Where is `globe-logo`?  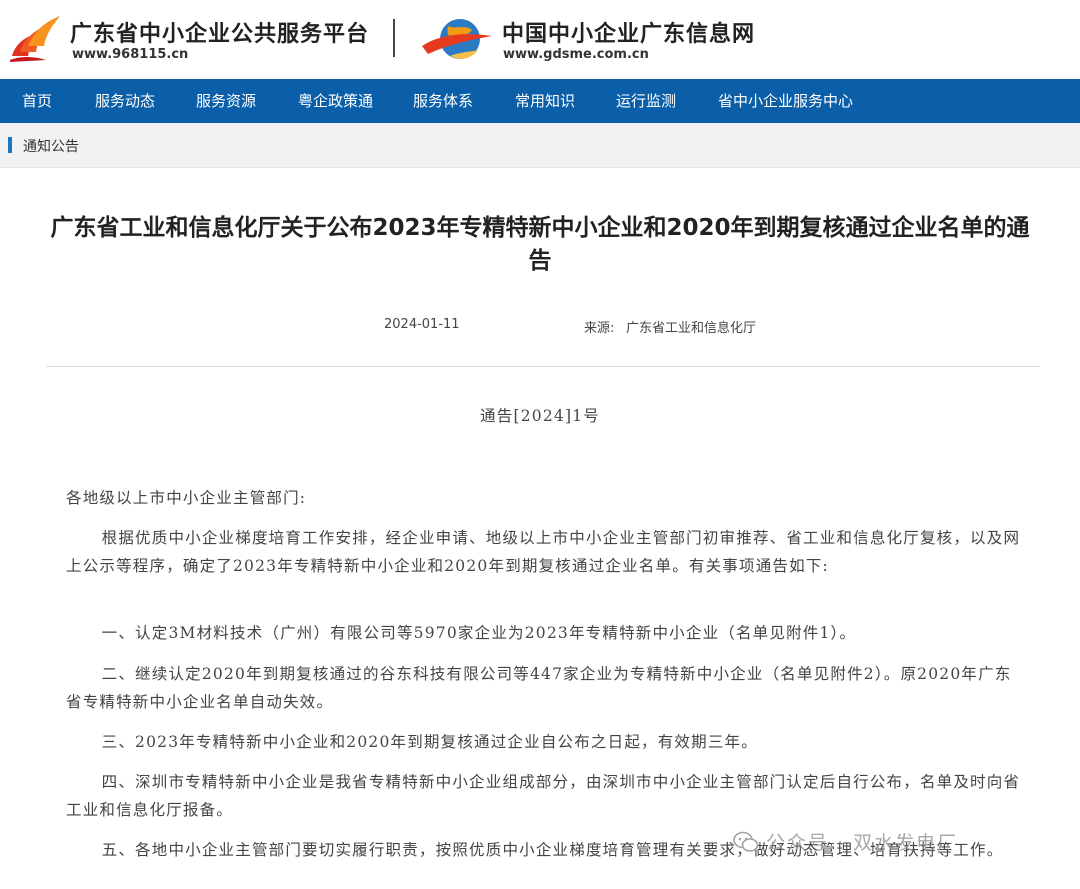
globe-logo is located at coordinates (457, 39).